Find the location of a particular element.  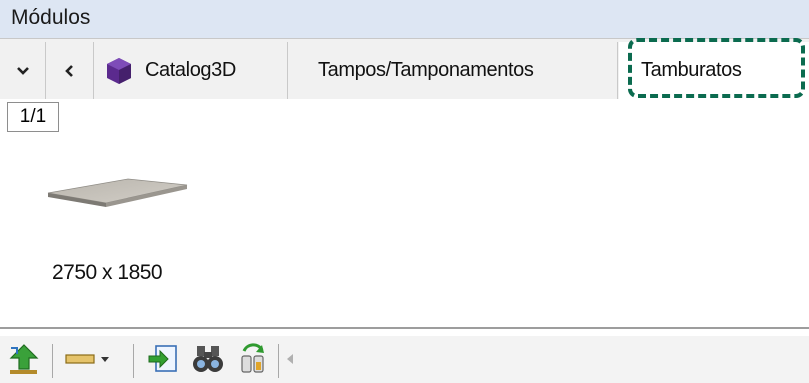

module-caption: 2750 x 1850 is located at coordinates (107, 272).